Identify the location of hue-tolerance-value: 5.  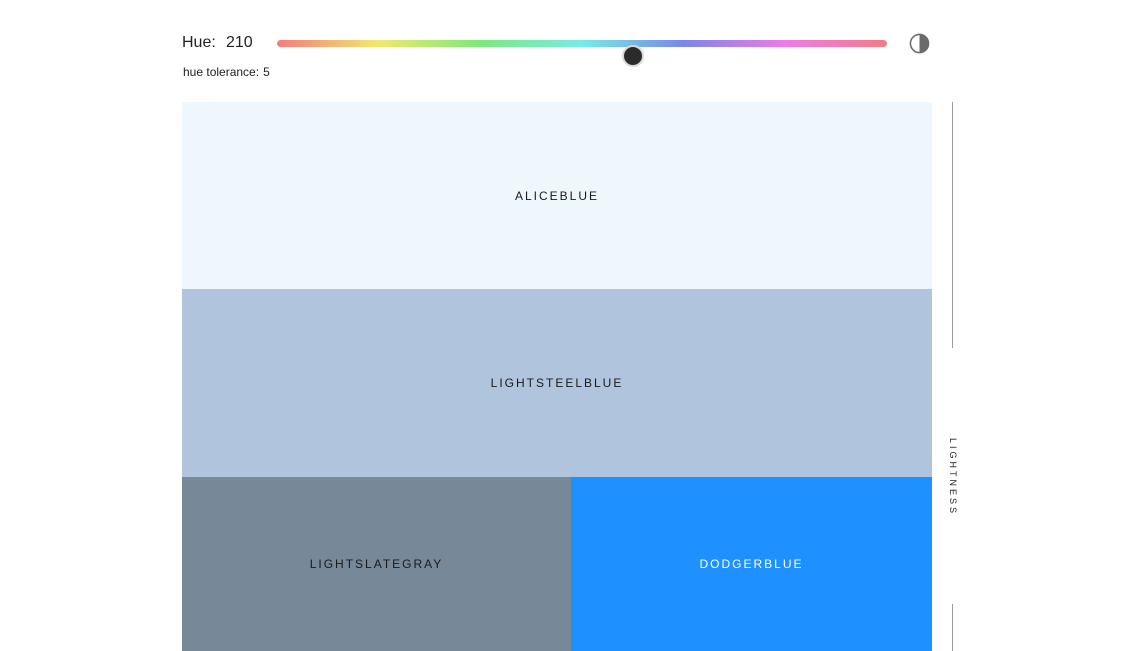
(266, 72).